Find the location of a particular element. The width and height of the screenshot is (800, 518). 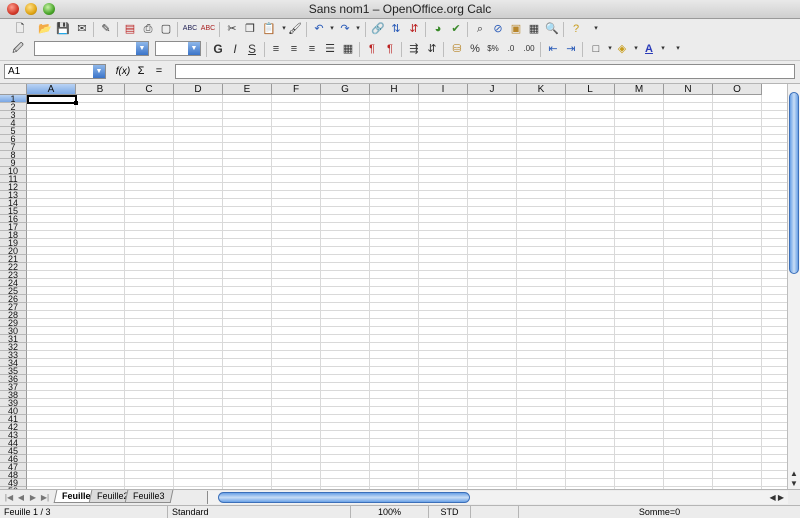

navigator-icon: ⊘ is located at coordinates (498, 29).